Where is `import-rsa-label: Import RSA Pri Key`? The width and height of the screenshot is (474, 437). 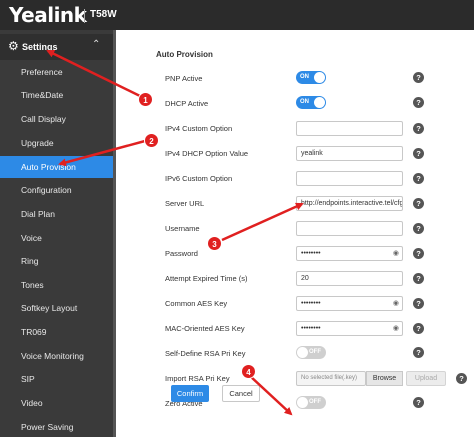
import-rsa-label: Import RSA Pri Key is located at coordinates (197, 378).